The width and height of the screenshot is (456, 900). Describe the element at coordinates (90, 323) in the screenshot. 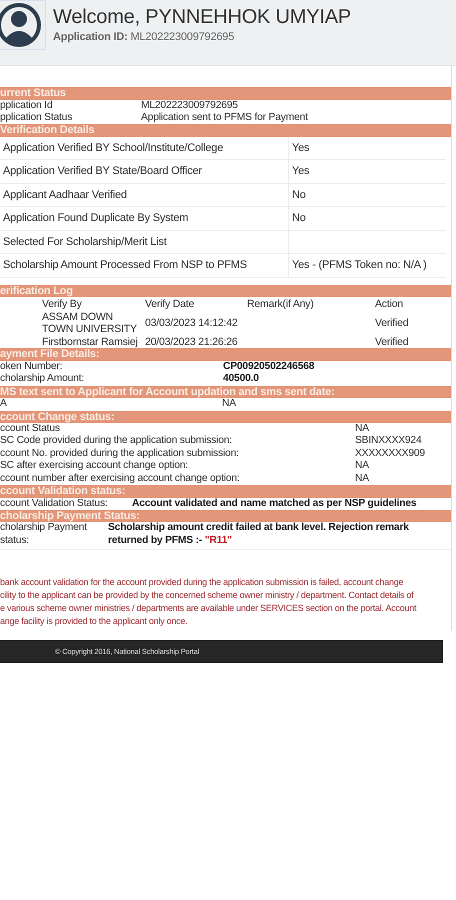

I see `table-cell-text: ASSAM DOWN TOWN UNIVERSITY` at that location.